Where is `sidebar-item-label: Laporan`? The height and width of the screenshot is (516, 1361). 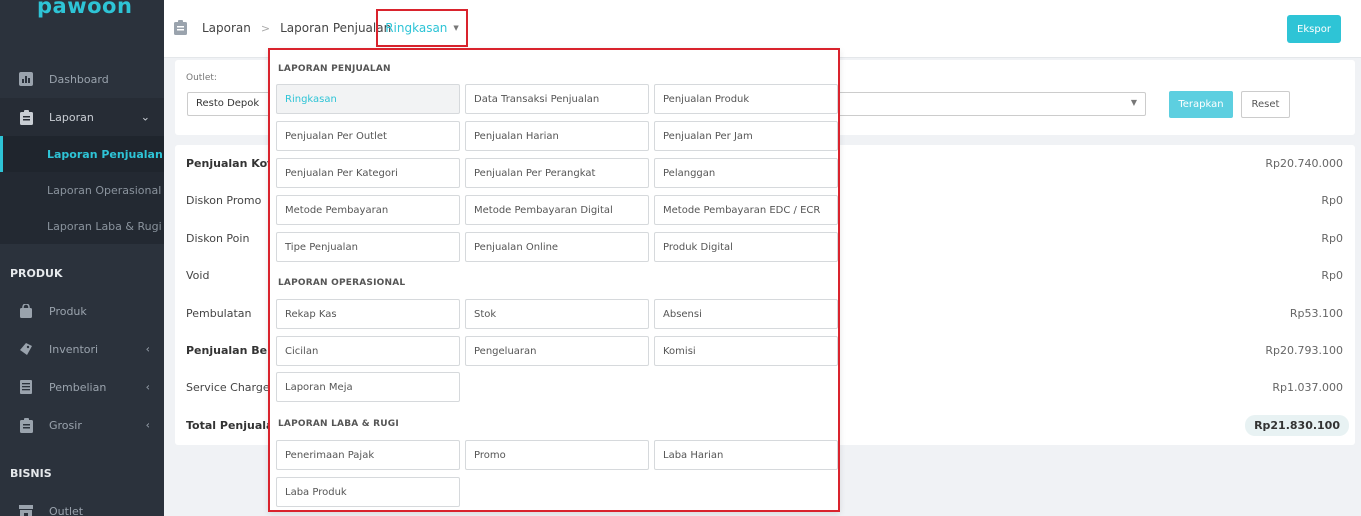
sidebar-item-label: Laporan is located at coordinates (71, 117).